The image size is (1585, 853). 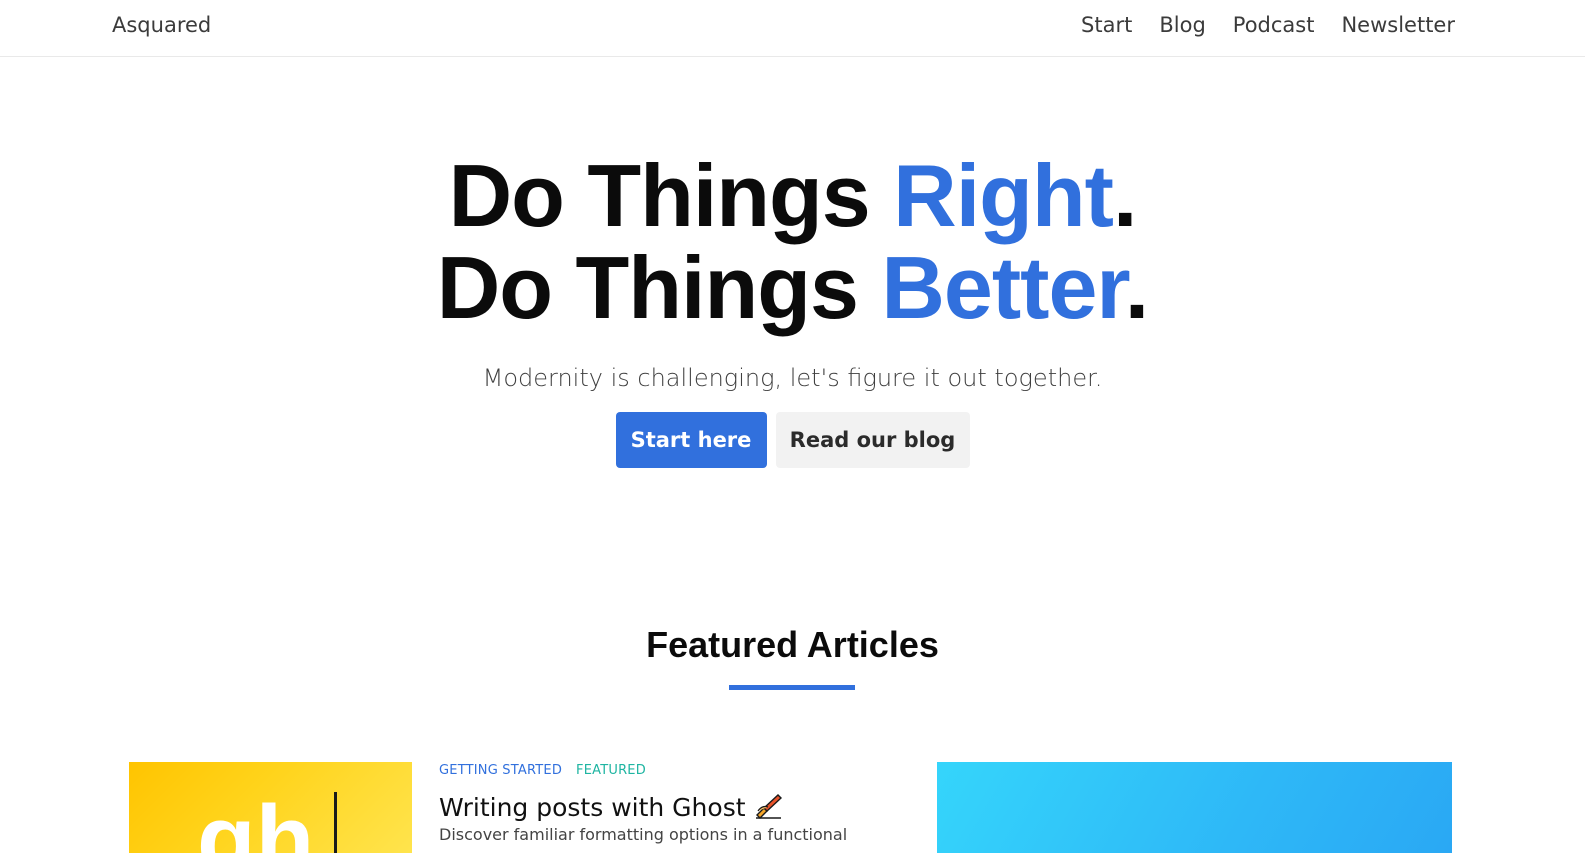 What do you see at coordinates (256, 819) in the screenshot?
I see `ghost-logo-text: gh` at bounding box center [256, 819].